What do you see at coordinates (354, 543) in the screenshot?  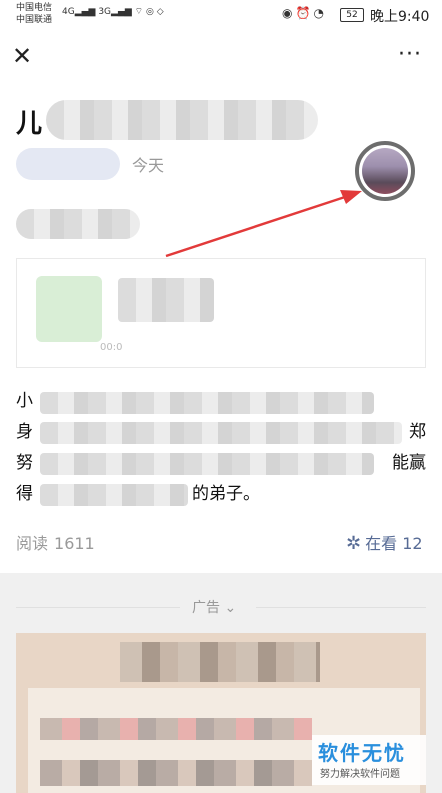 I see `flower-icon: ✲` at bounding box center [354, 543].